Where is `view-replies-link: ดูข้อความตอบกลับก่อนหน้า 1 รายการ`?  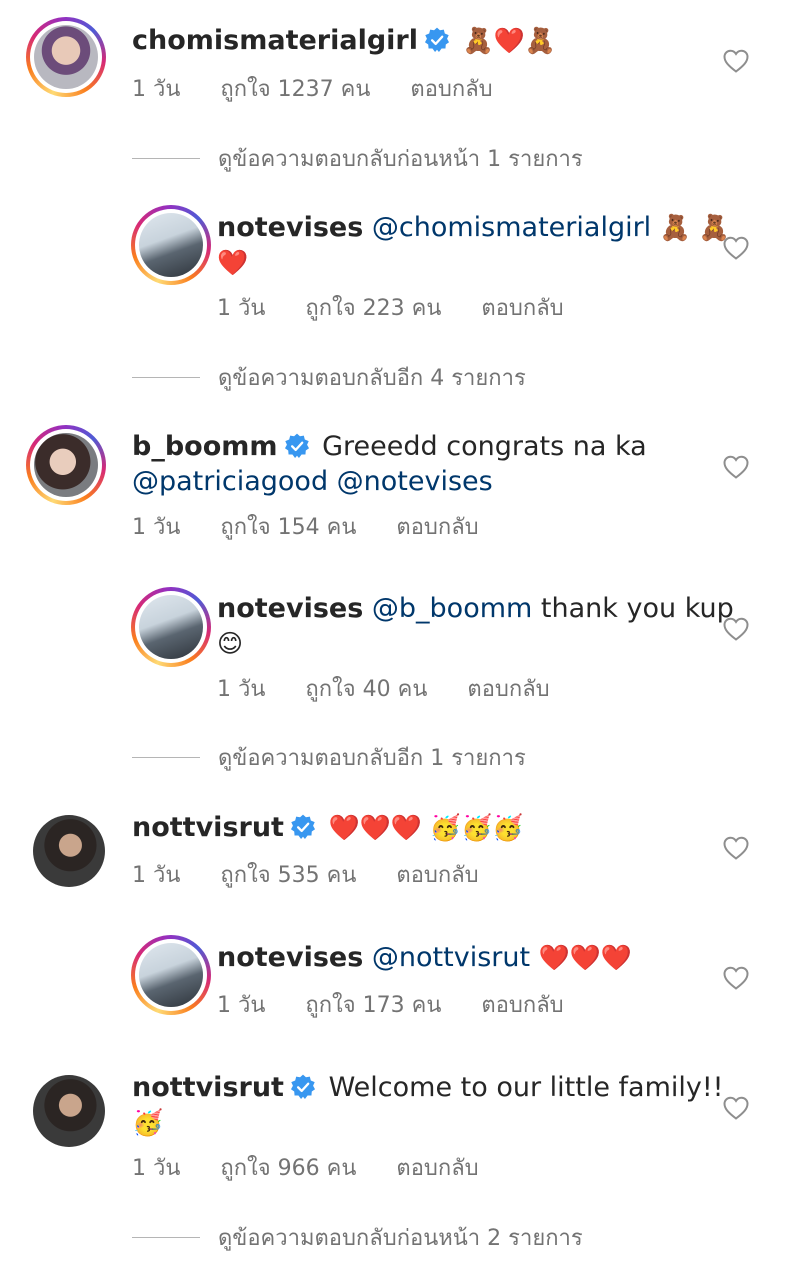 view-replies-link: ดูข้อความตอบกลับก่อนหน้า 1 รายการ is located at coordinates (357, 158).